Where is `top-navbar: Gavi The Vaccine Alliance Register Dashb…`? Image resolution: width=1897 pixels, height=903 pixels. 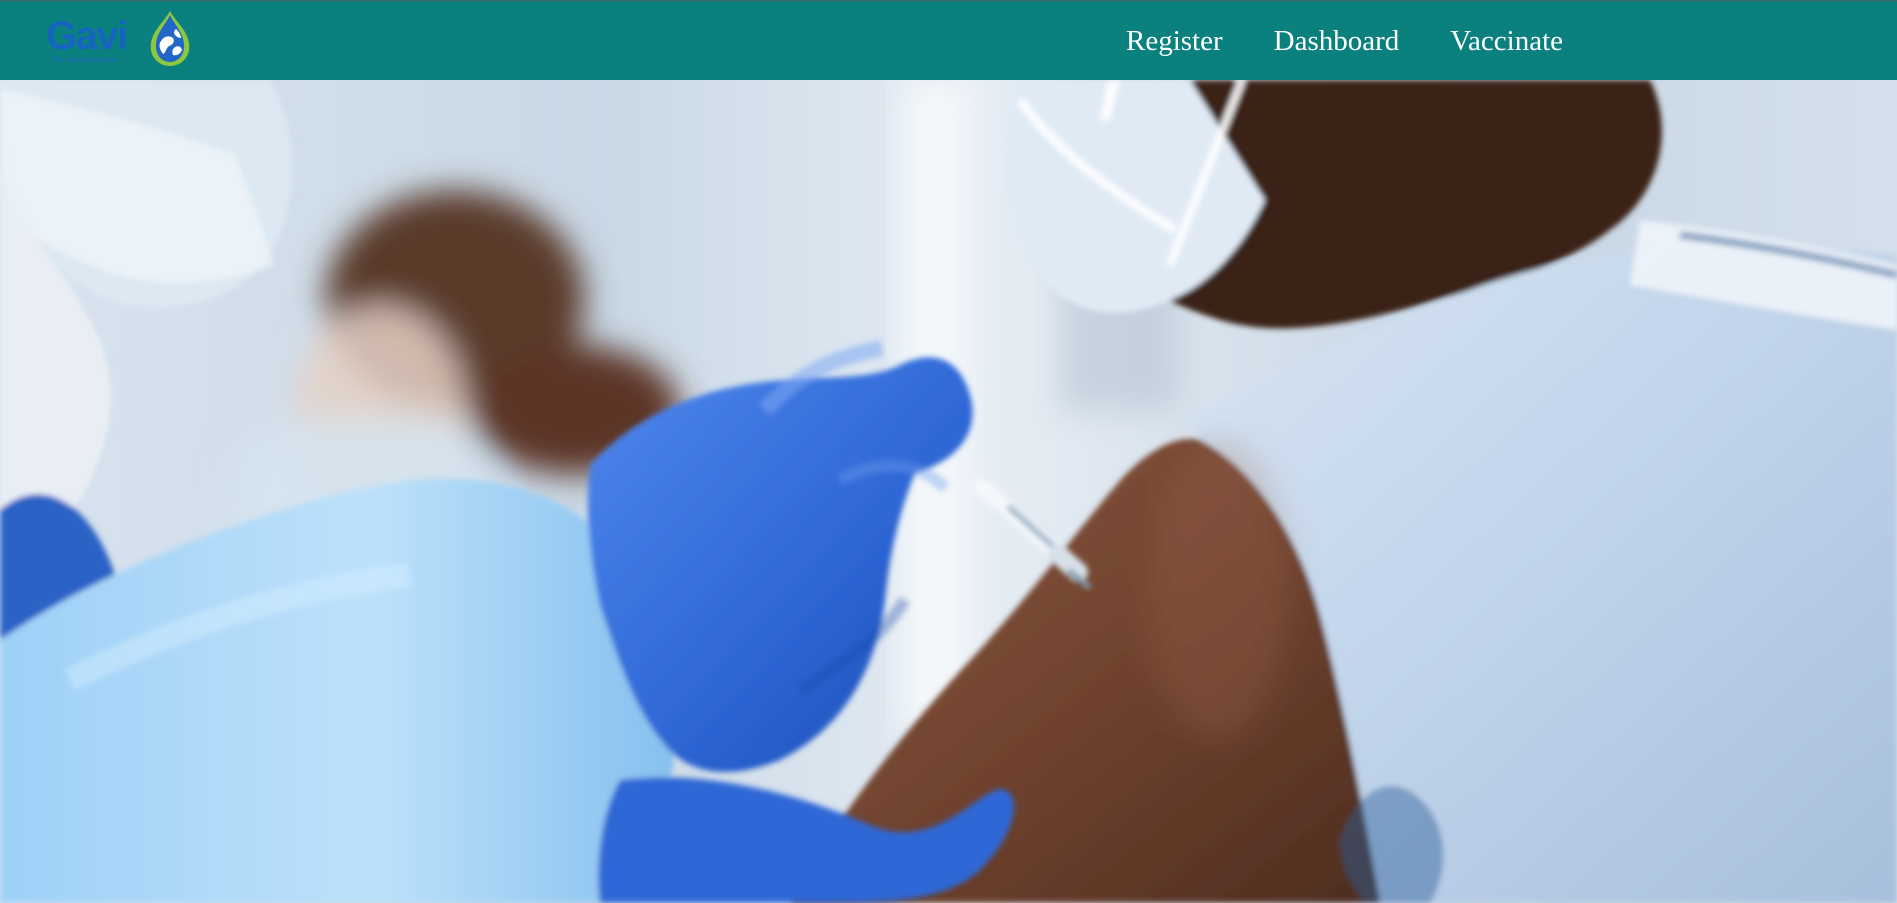
top-navbar: Gavi The Vaccine Alliance Register Dashb… is located at coordinates (948, 40).